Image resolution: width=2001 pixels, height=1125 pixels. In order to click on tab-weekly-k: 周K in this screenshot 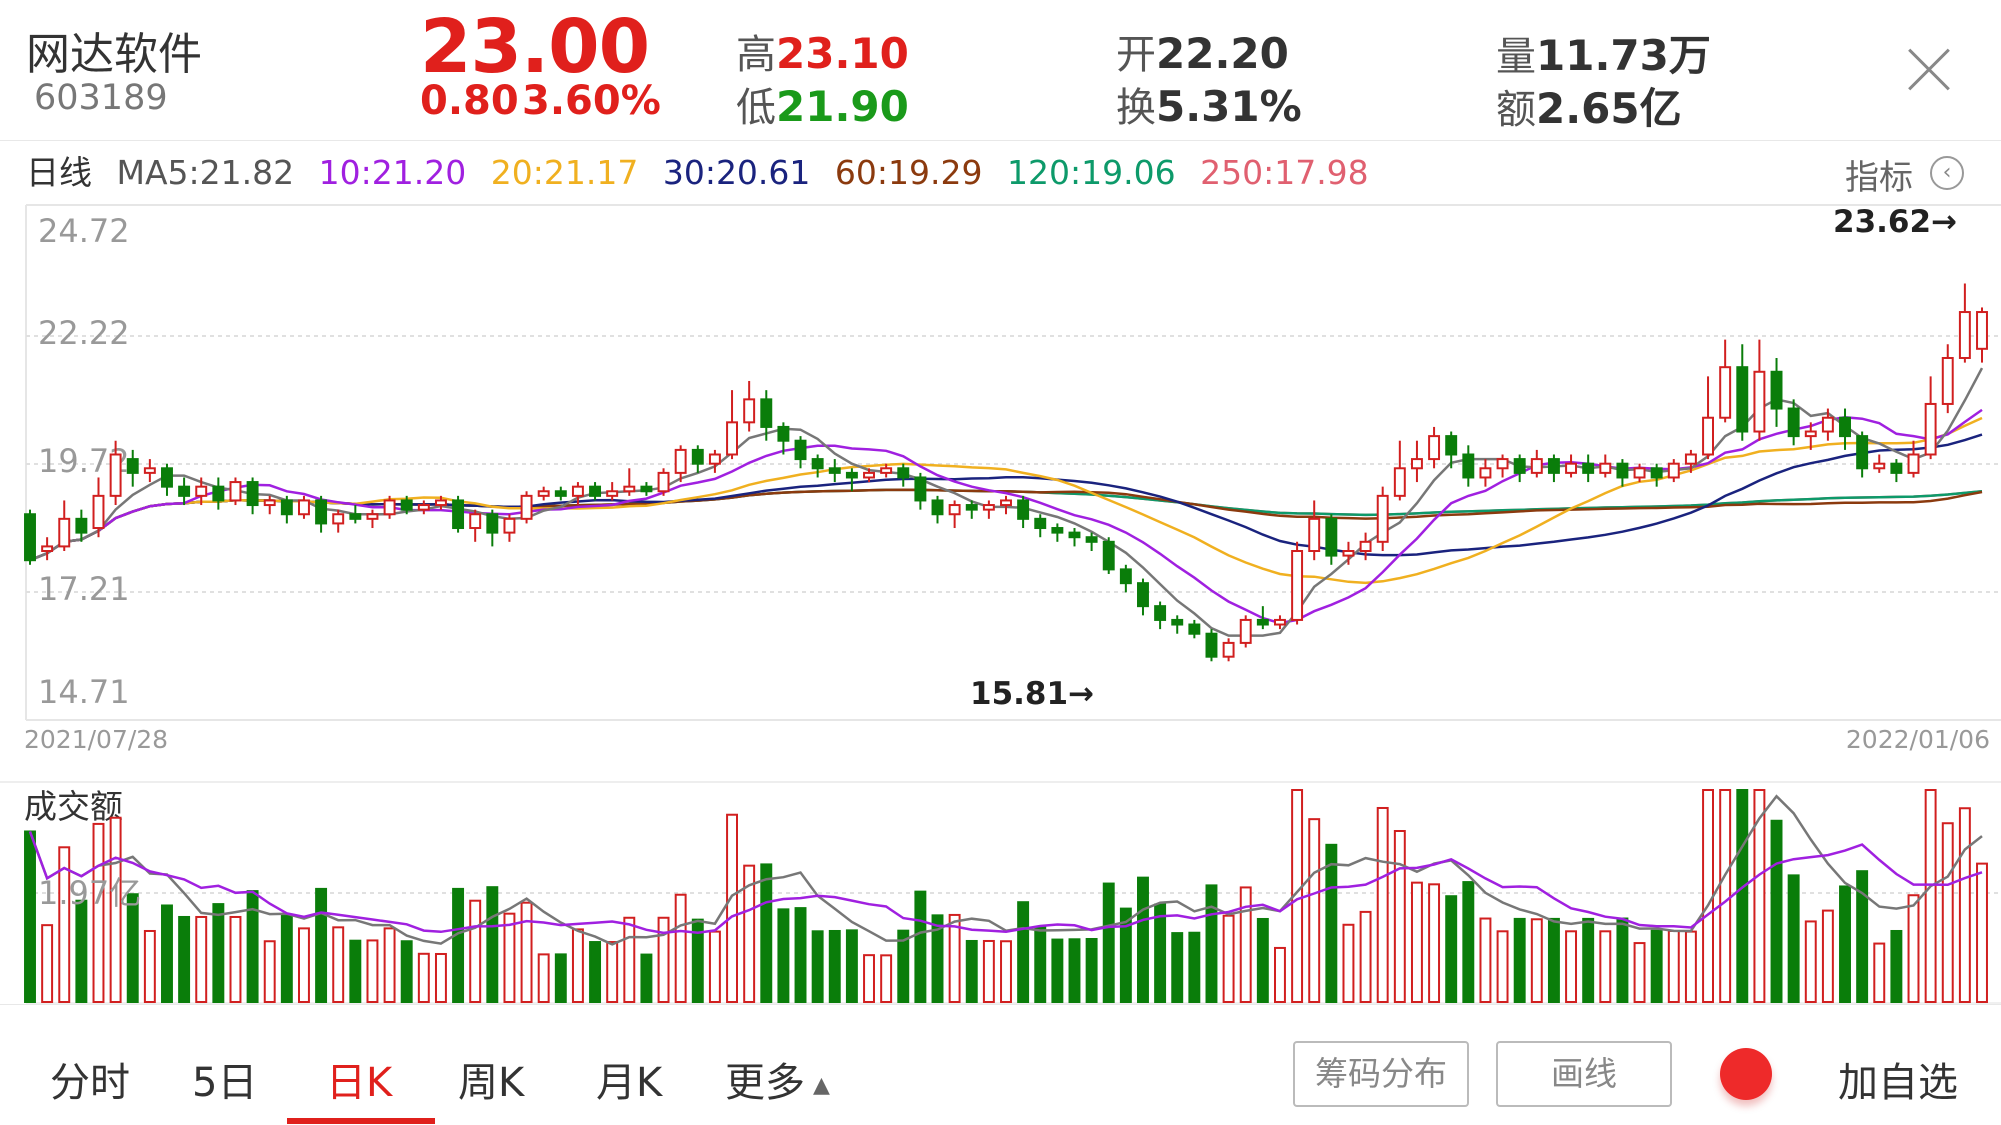, I will do `click(491, 1079)`.